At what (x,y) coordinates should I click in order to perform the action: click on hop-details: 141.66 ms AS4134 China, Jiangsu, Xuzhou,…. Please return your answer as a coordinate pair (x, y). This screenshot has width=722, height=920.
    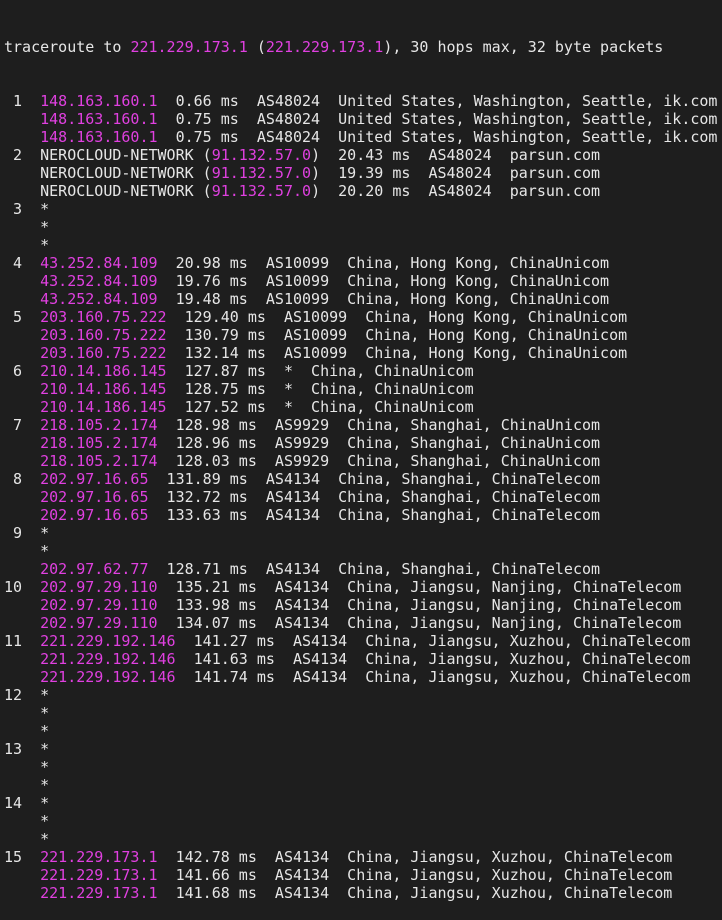
    Looking at the image, I should click on (415, 875).